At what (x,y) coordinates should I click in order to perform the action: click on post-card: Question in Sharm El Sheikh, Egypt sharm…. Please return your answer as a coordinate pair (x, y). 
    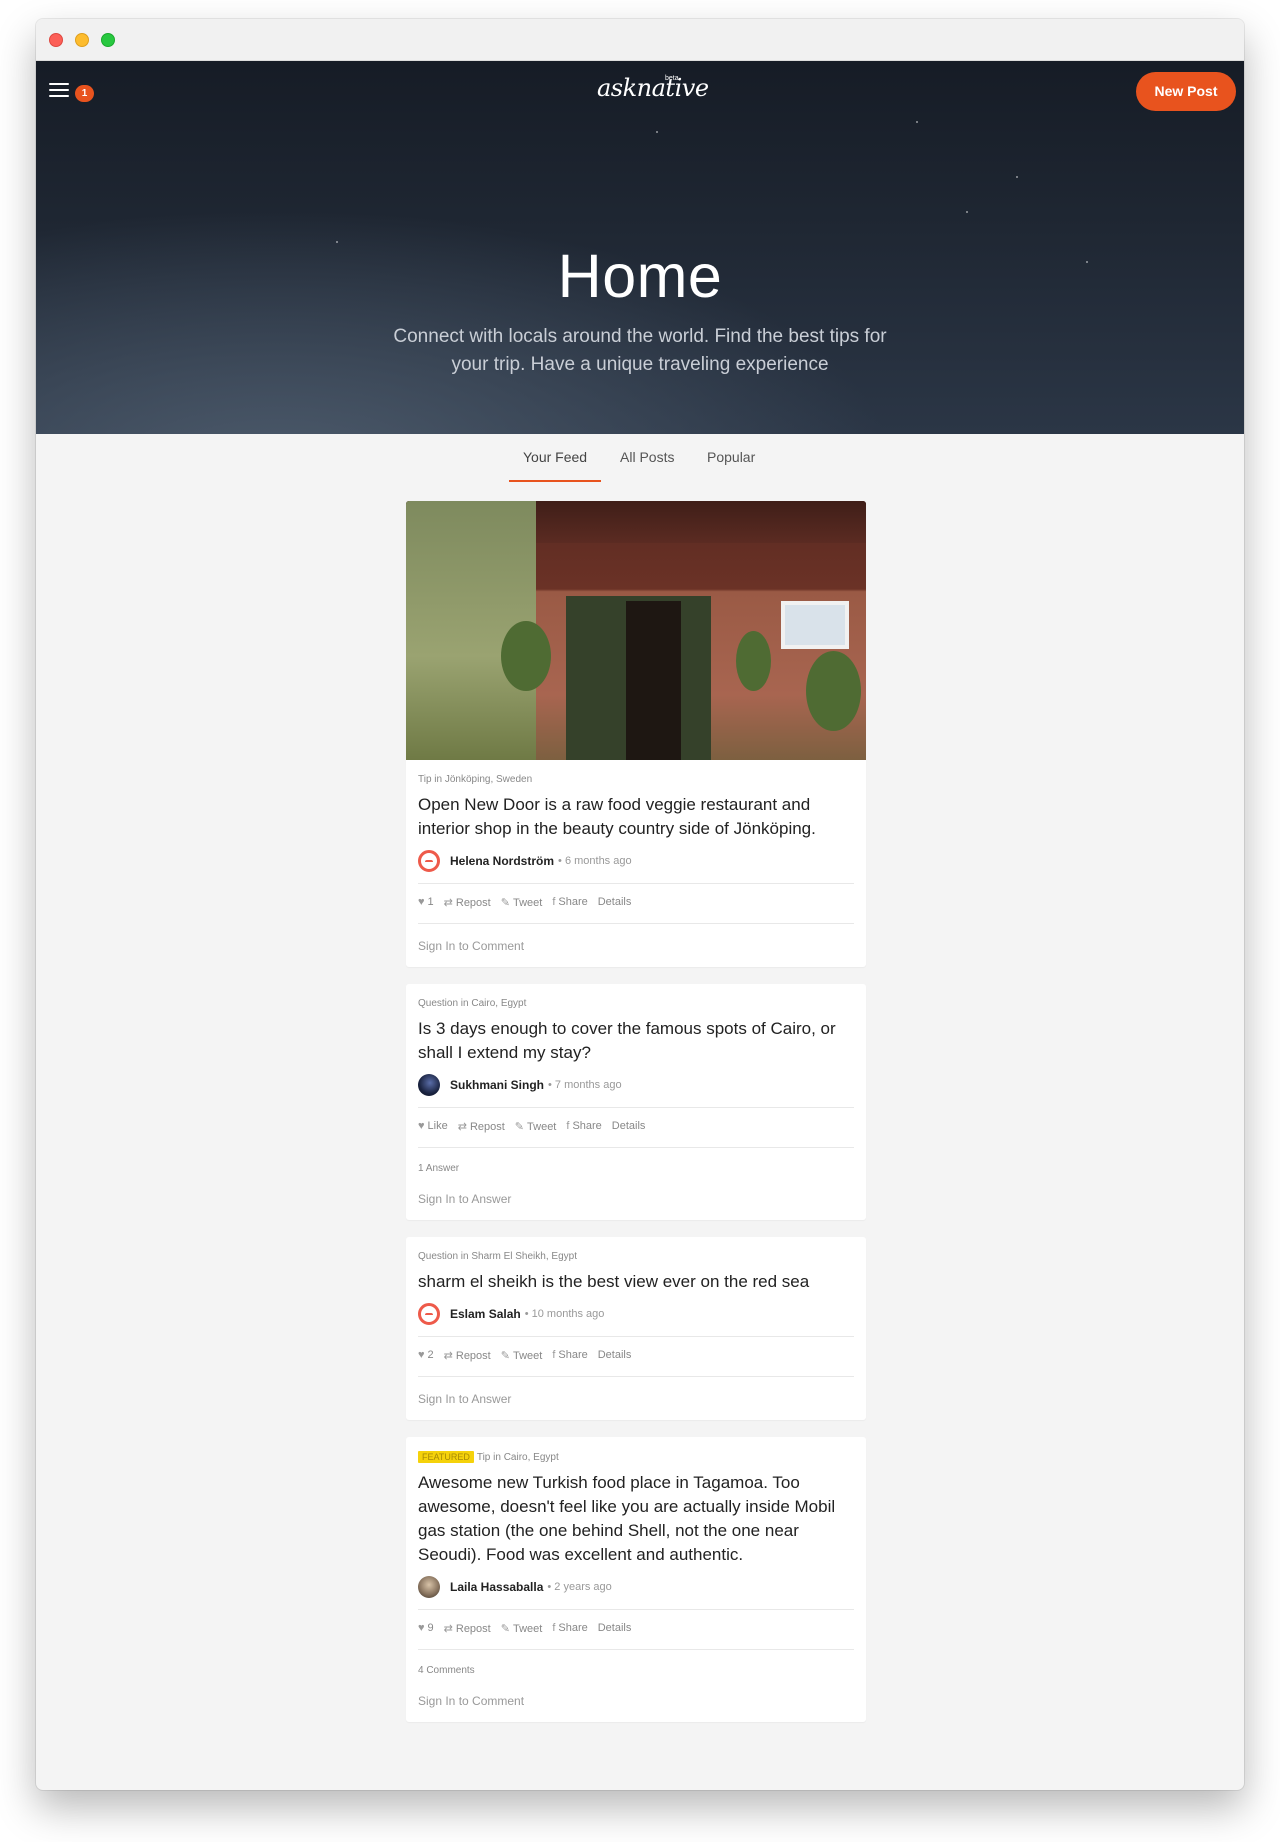
    Looking at the image, I should click on (636, 1328).